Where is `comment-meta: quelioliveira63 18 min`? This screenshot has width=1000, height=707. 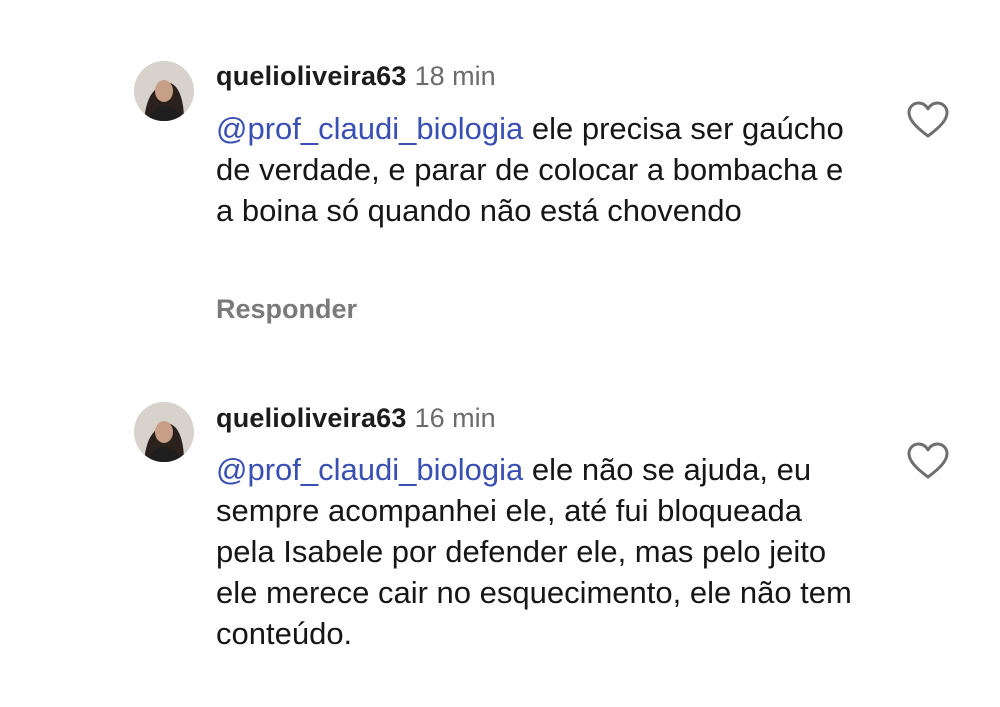
comment-meta: quelioliveira63 18 min is located at coordinates (356, 76).